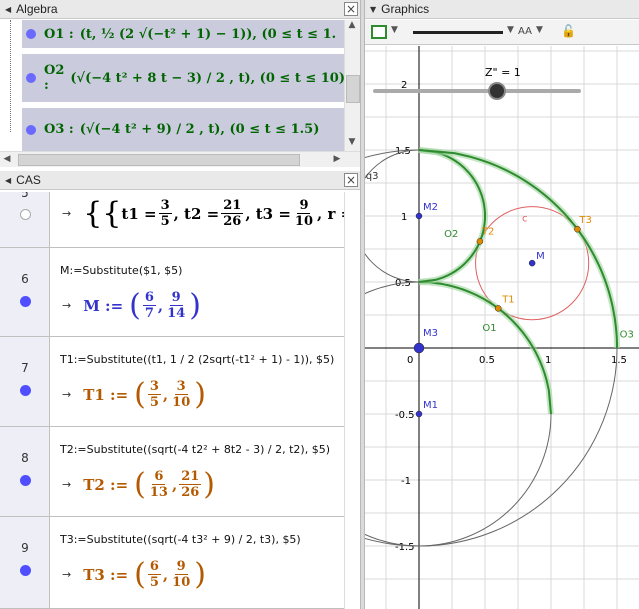 The width and height of the screenshot is (639, 609). What do you see at coordinates (106, 484) in the screenshot?
I see `output-name: T2 :=` at bounding box center [106, 484].